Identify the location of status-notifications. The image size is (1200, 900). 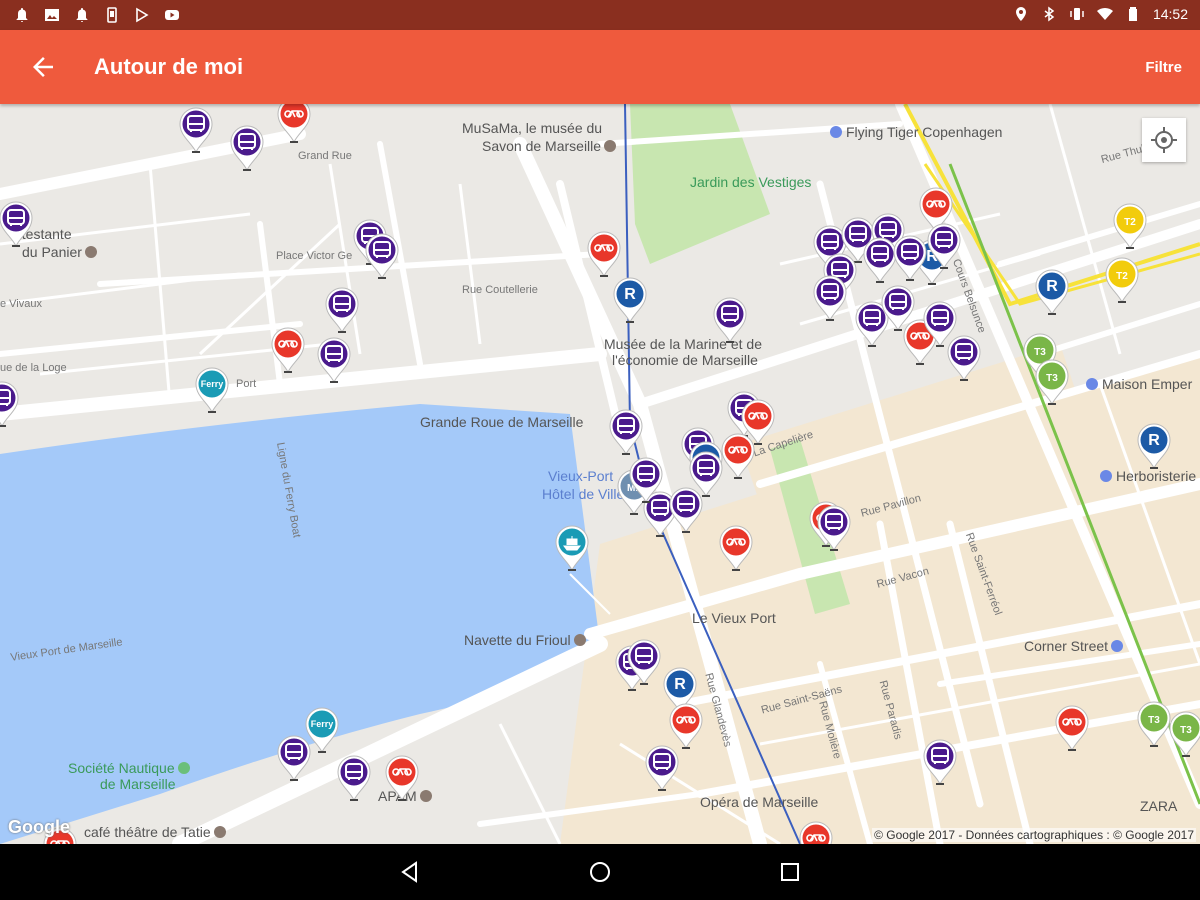
(97, 15).